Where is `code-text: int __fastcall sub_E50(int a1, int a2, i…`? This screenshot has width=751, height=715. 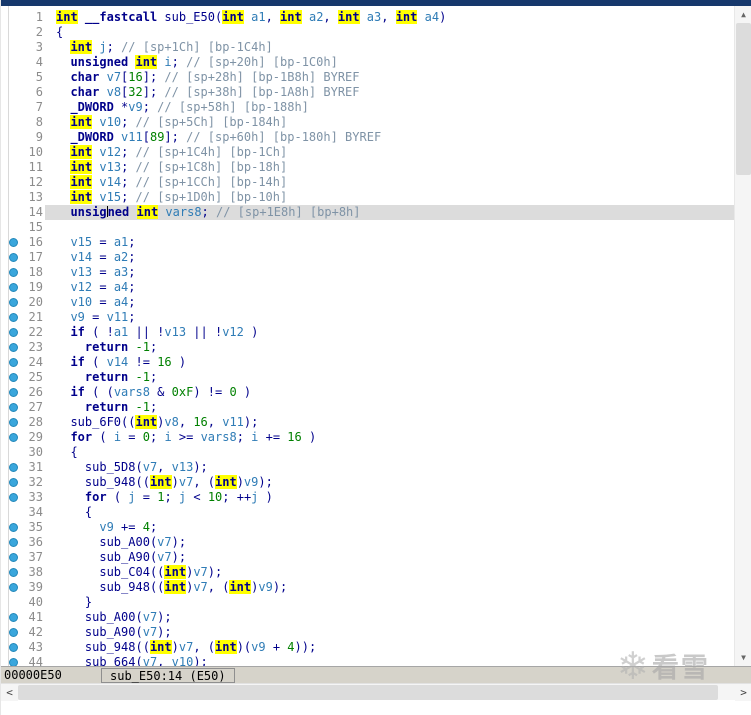 code-text: int __fastcall sub_E50(int a1, int a2, i… is located at coordinates (390, 17).